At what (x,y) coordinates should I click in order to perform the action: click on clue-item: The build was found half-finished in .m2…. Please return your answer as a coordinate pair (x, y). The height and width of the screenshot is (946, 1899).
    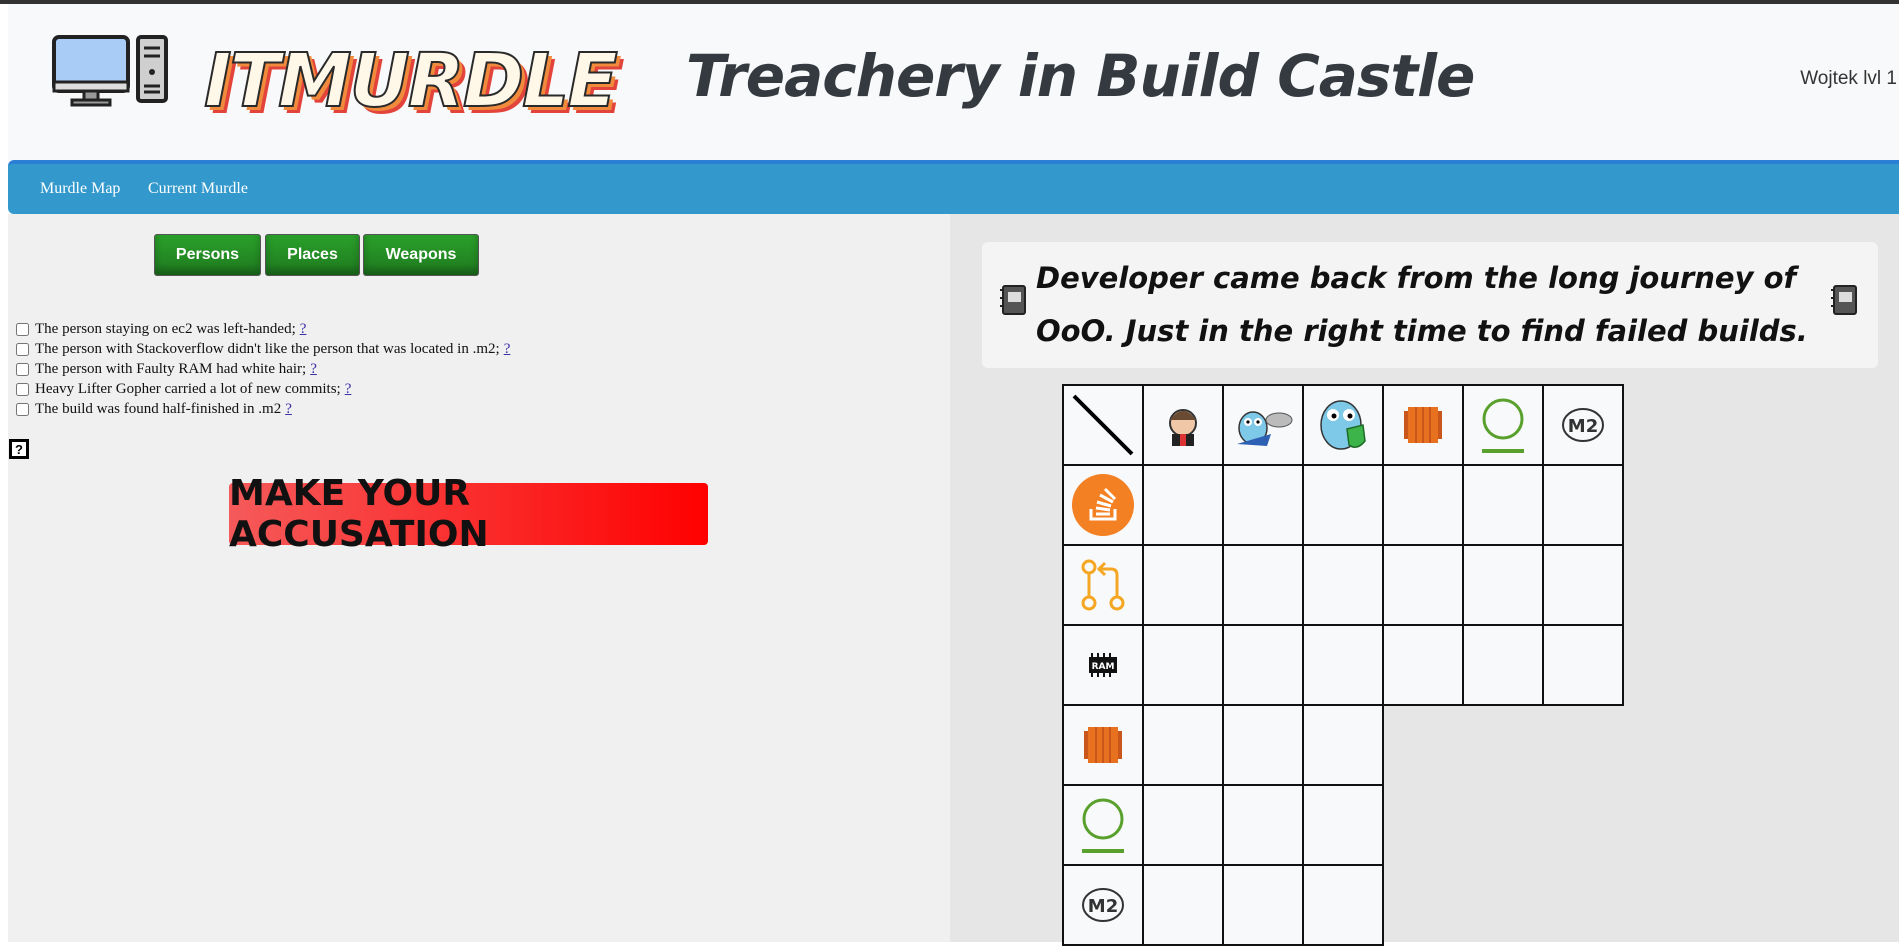
    Looking at the image, I should click on (261, 409).